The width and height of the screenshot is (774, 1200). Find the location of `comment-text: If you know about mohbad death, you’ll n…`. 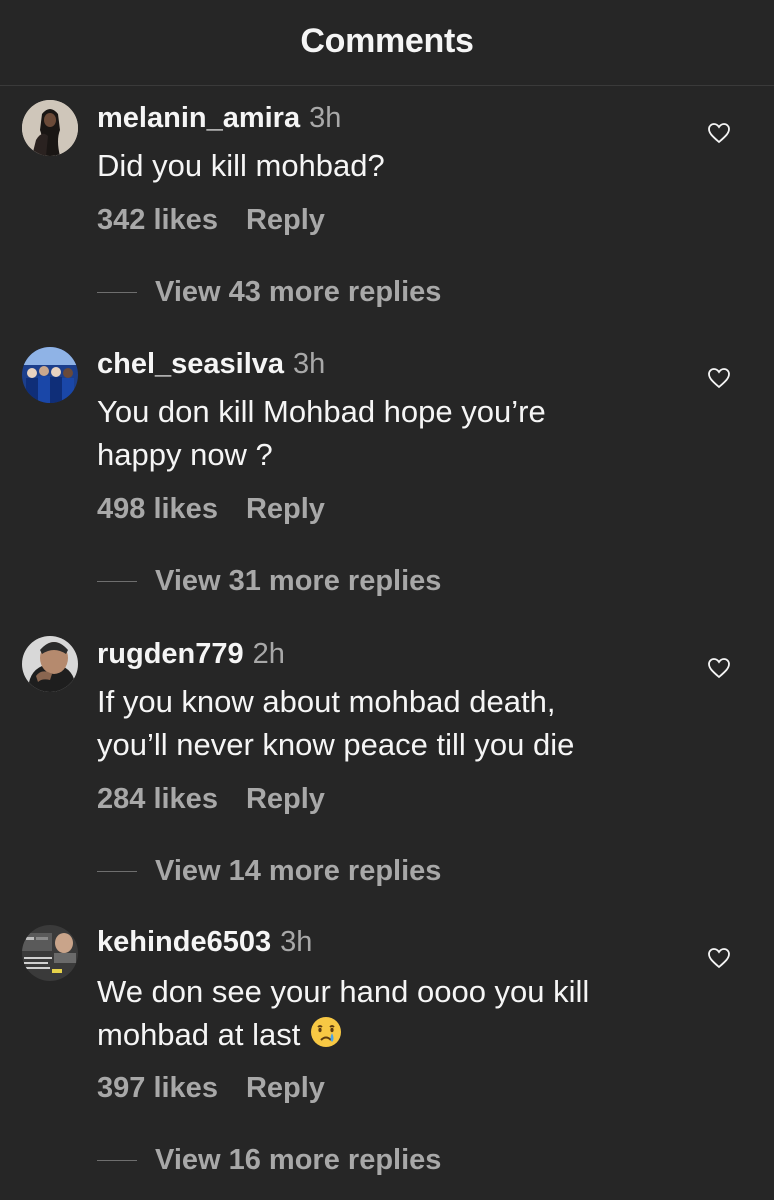

comment-text: If you know about mohbad death, you’ll n… is located at coordinates (392, 723).